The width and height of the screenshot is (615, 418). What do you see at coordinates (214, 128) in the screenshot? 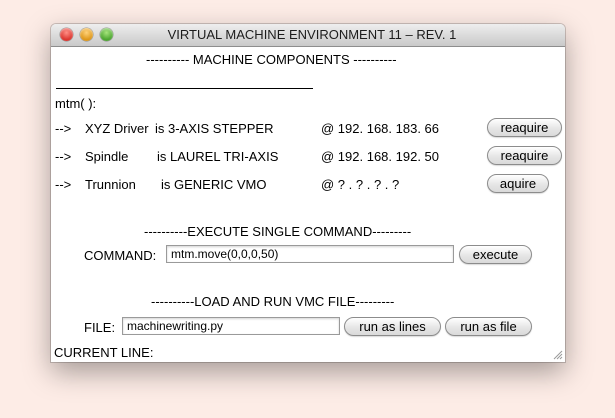
I see `component-type: is 3-AXIS STEPPER` at bounding box center [214, 128].